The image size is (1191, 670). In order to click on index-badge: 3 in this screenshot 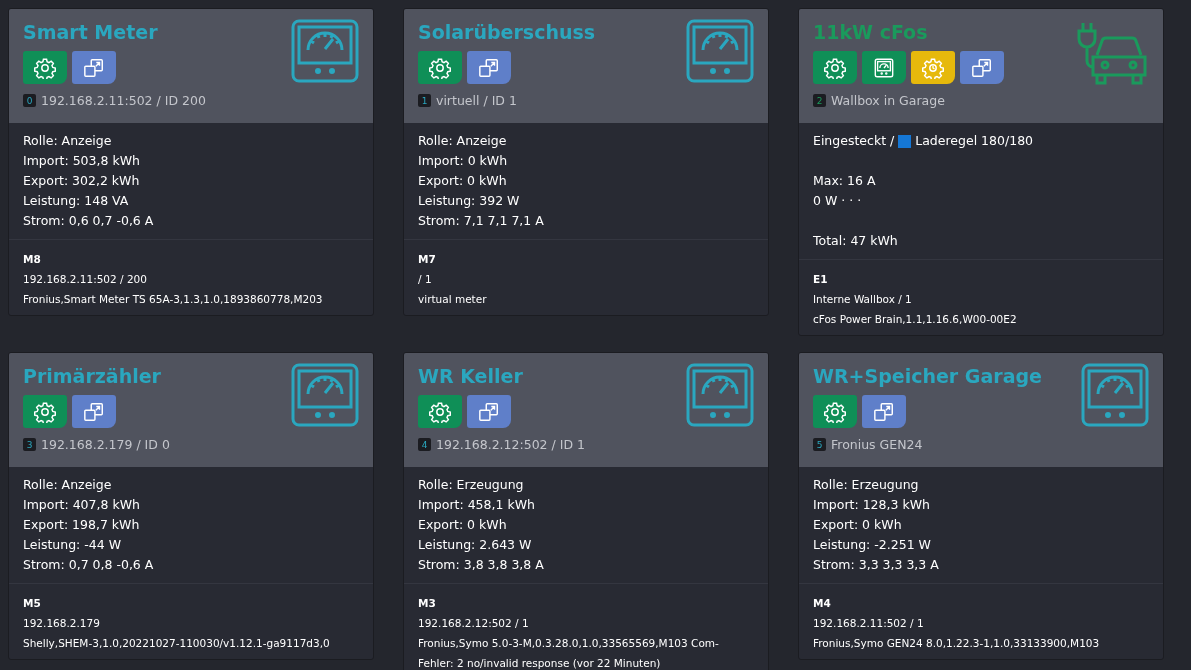, I will do `click(29, 444)`.